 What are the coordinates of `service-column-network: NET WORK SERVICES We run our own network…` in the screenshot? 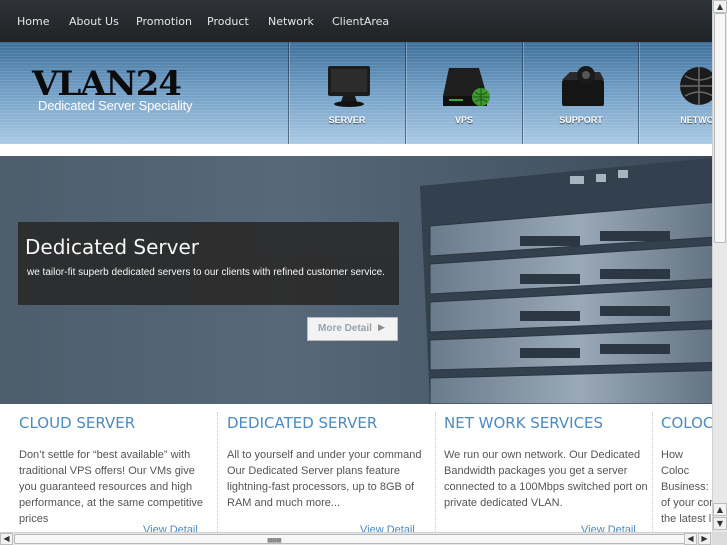 It's located at (546, 468).